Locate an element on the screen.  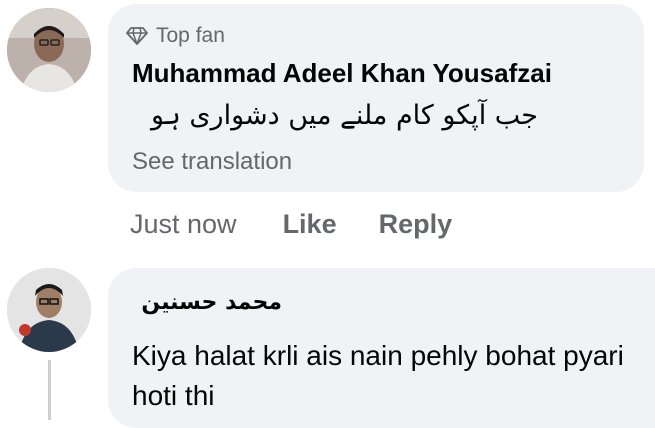
comment-author: Muhammad Adeel Khan Yousafzai is located at coordinates (342, 73).